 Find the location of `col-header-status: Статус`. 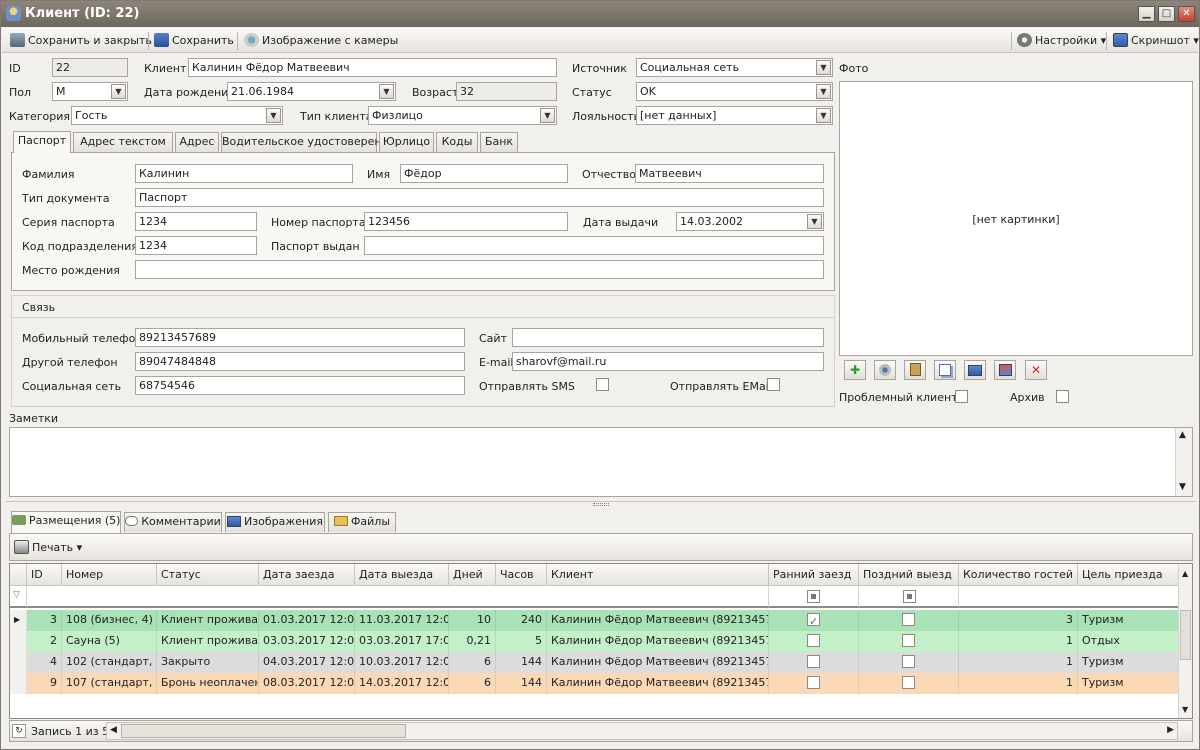

col-header-status: Статус is located at coordinates (208, 575).